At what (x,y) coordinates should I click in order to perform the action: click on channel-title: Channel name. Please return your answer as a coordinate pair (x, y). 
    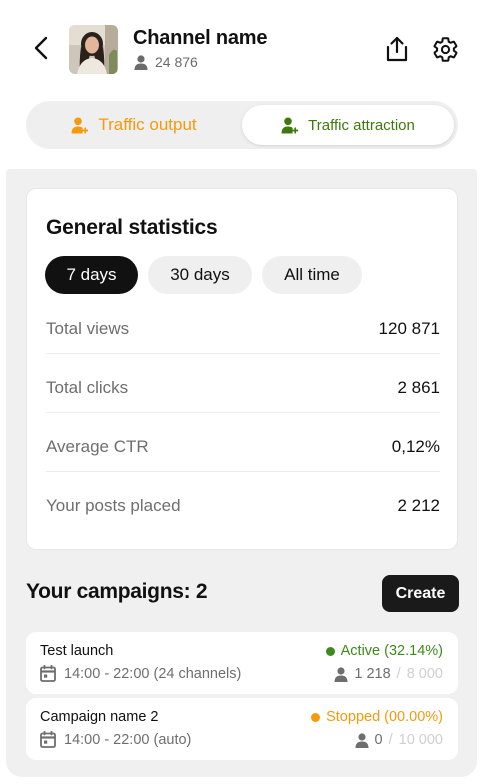
    Looking at the image, I should click on (200, 38).